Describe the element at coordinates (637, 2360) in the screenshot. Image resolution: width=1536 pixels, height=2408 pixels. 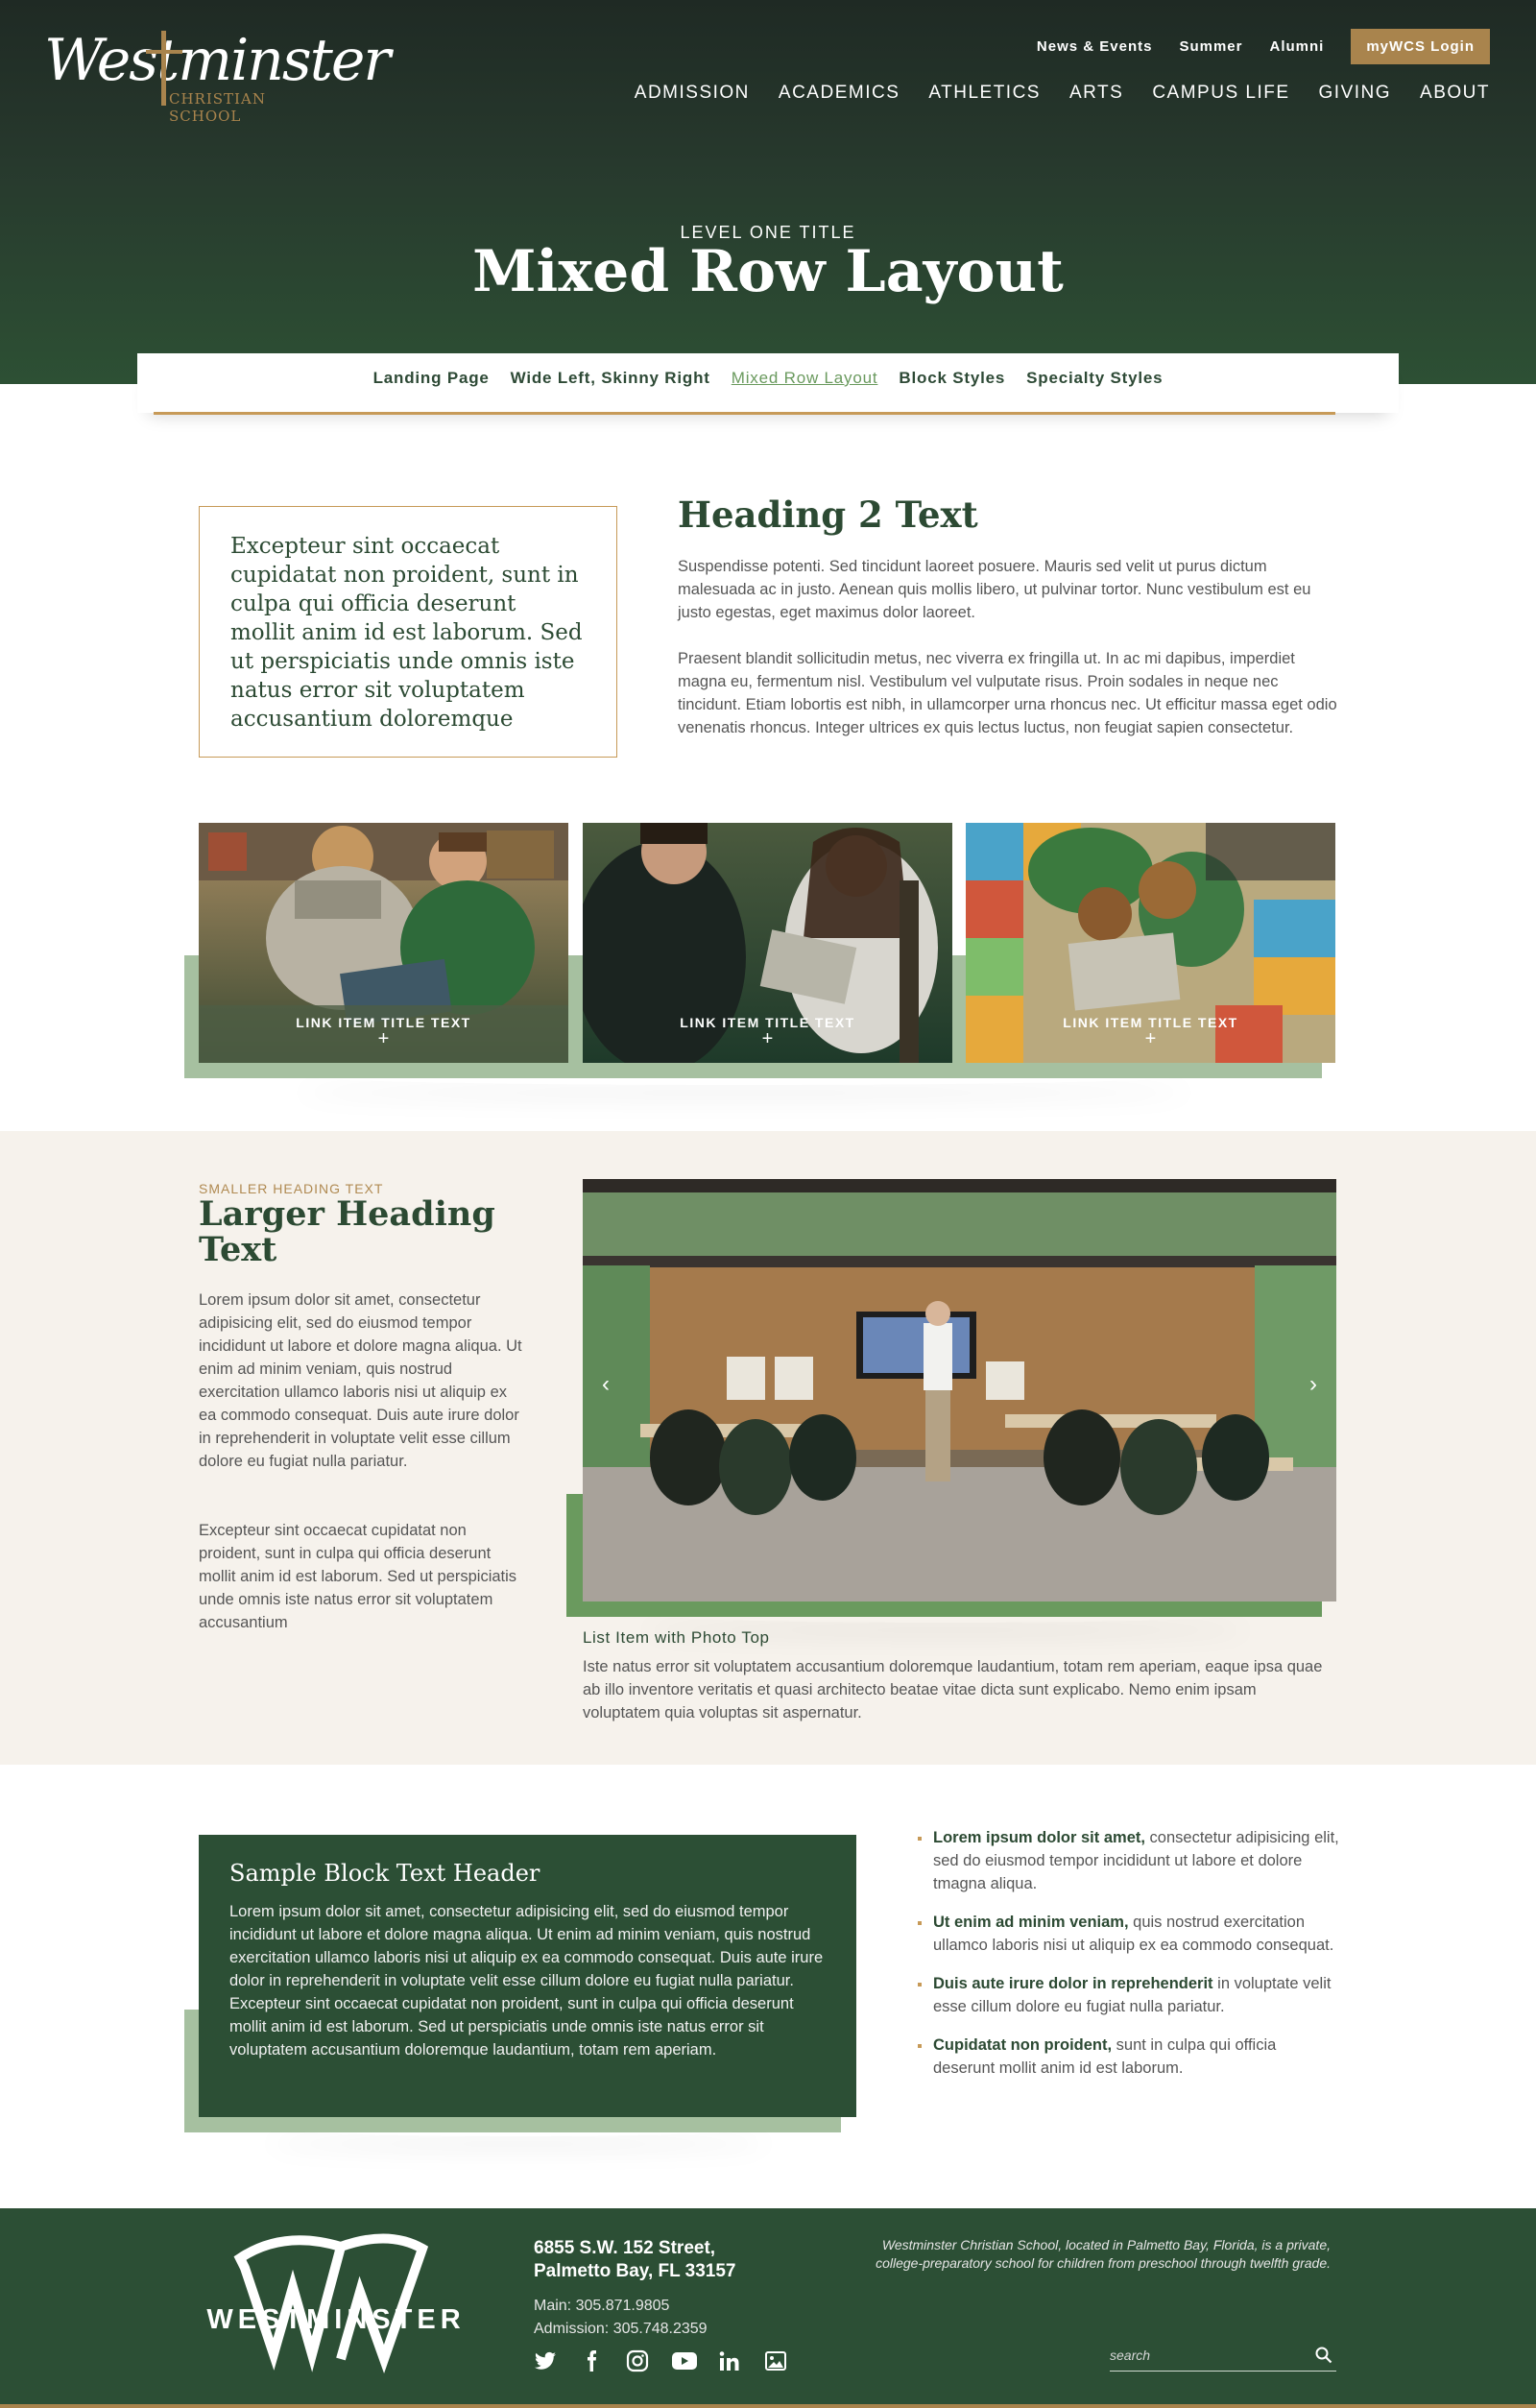
I see `instagram-icon` at that location.